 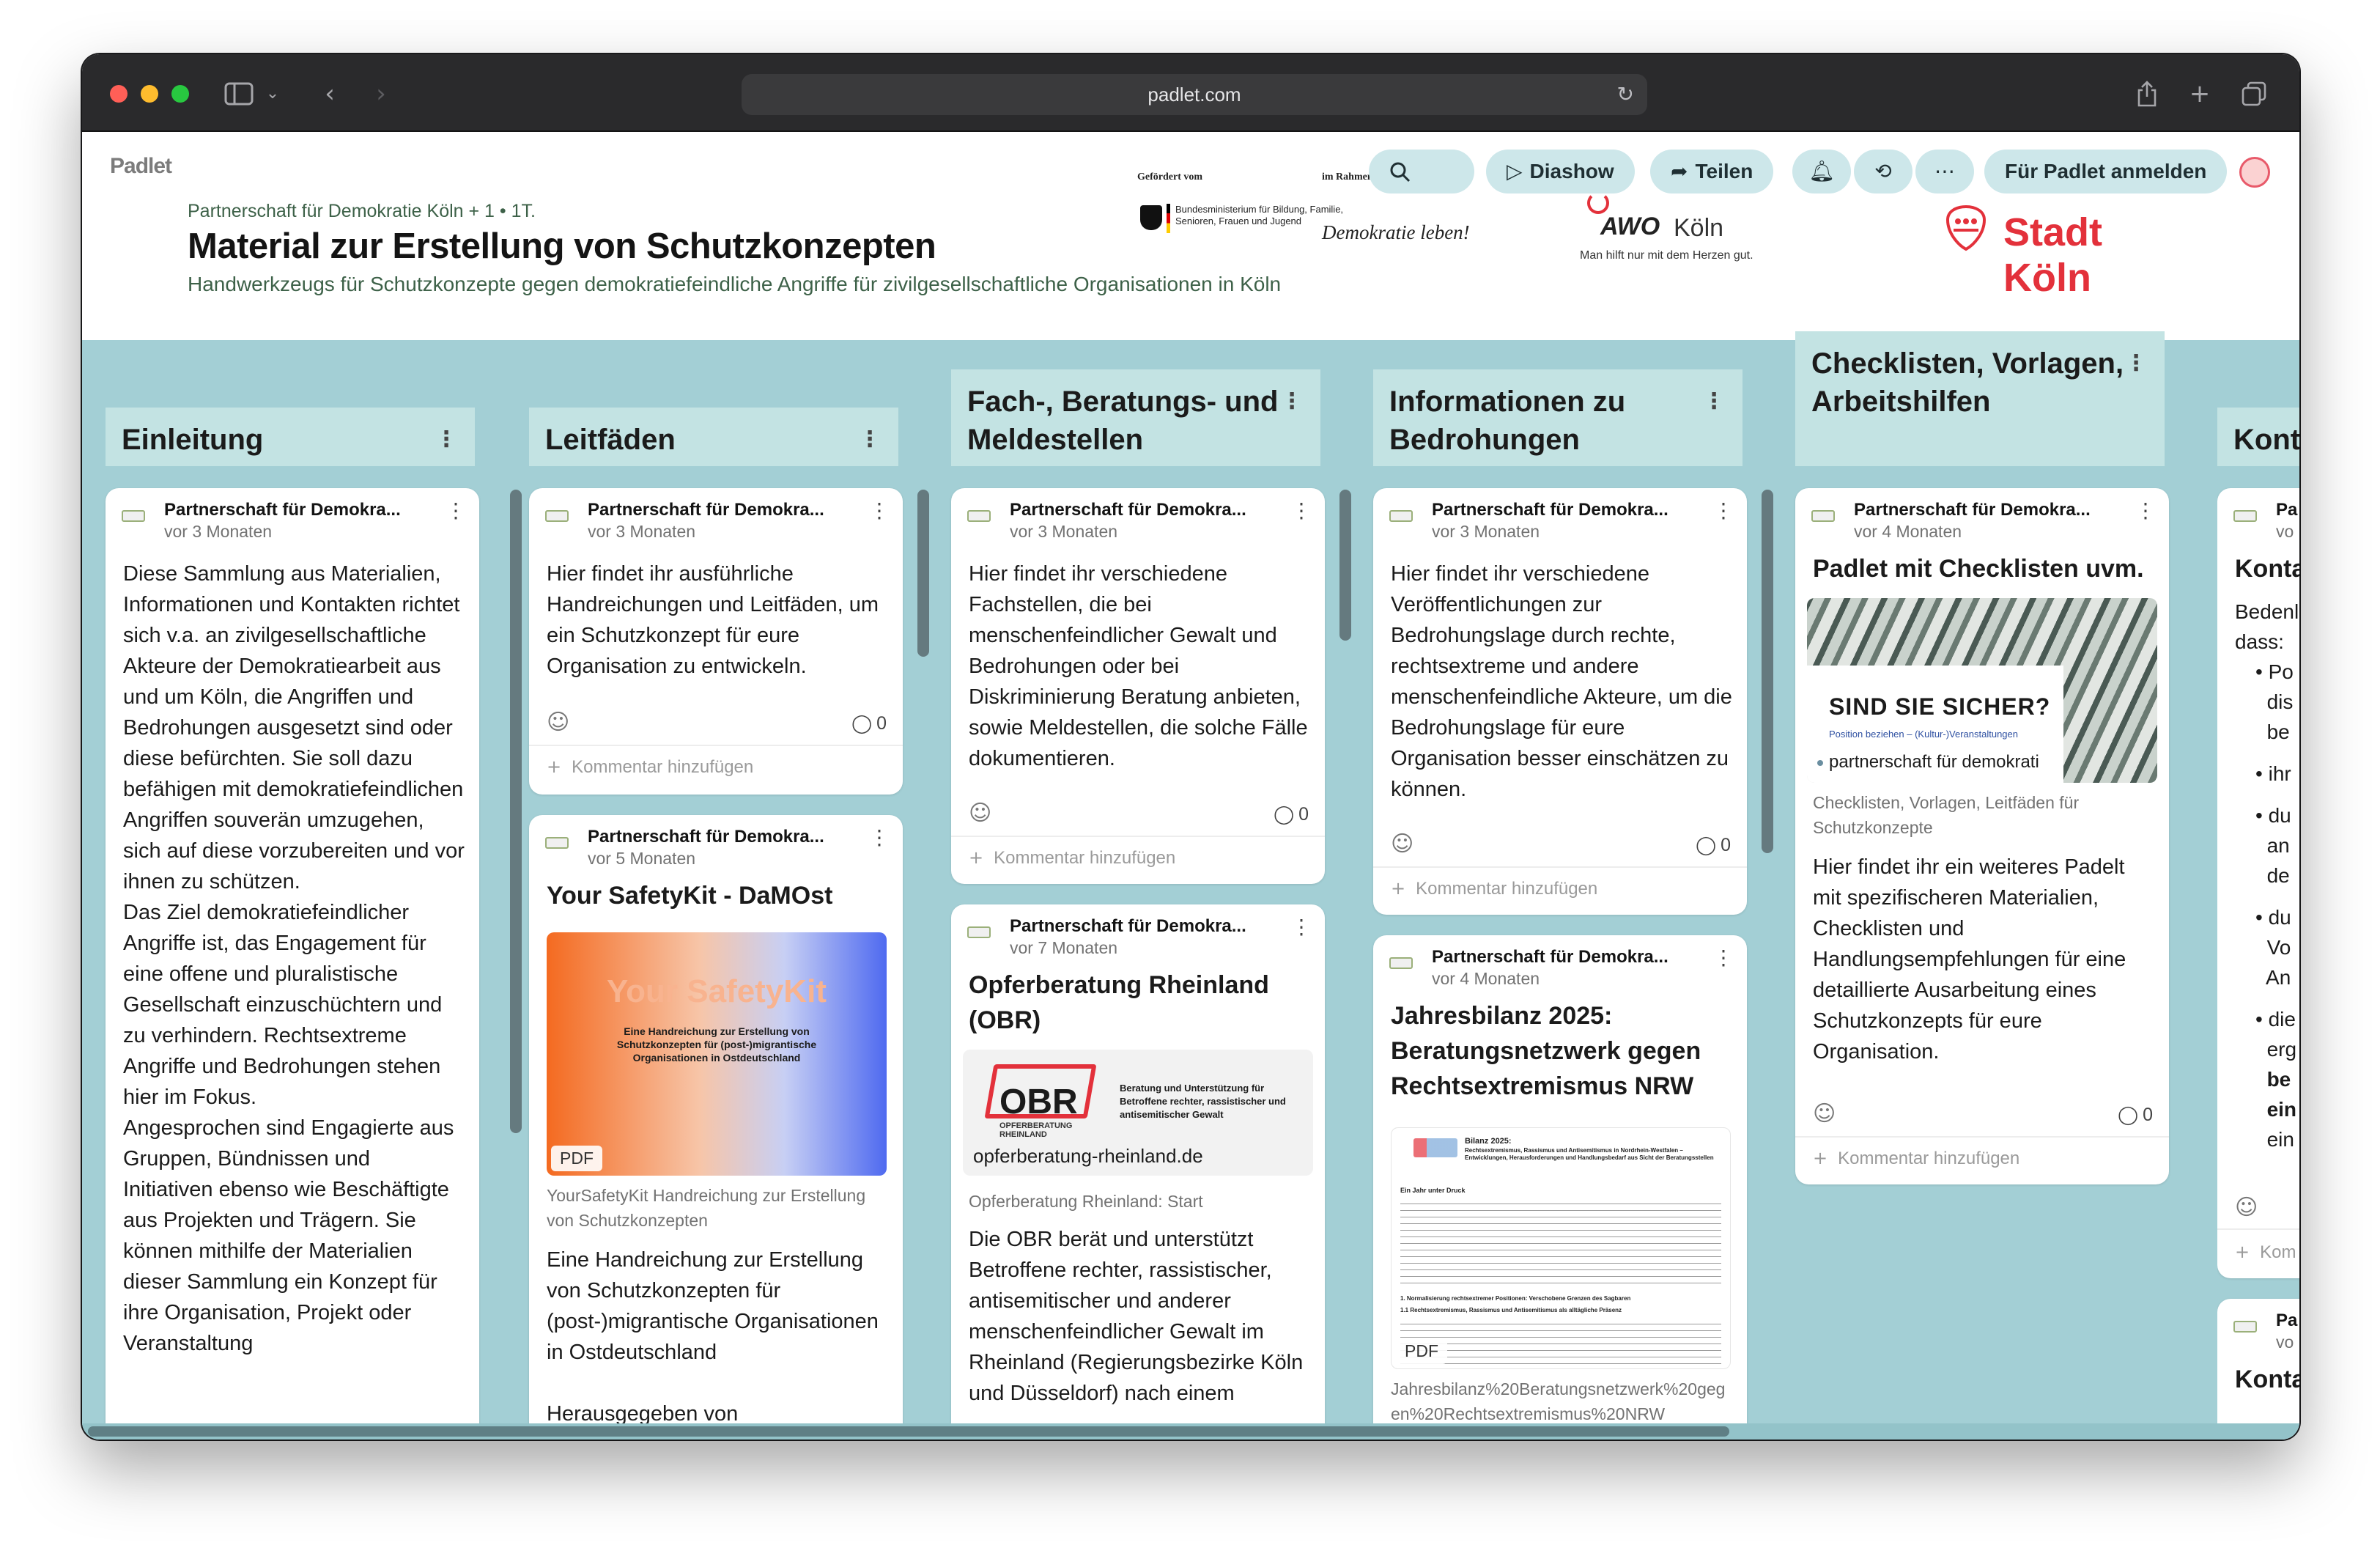 What do you see at coordinates (2275, 1019) in the screenshot?
I see `list-item: • die` at bounding box center [2275, 1019].